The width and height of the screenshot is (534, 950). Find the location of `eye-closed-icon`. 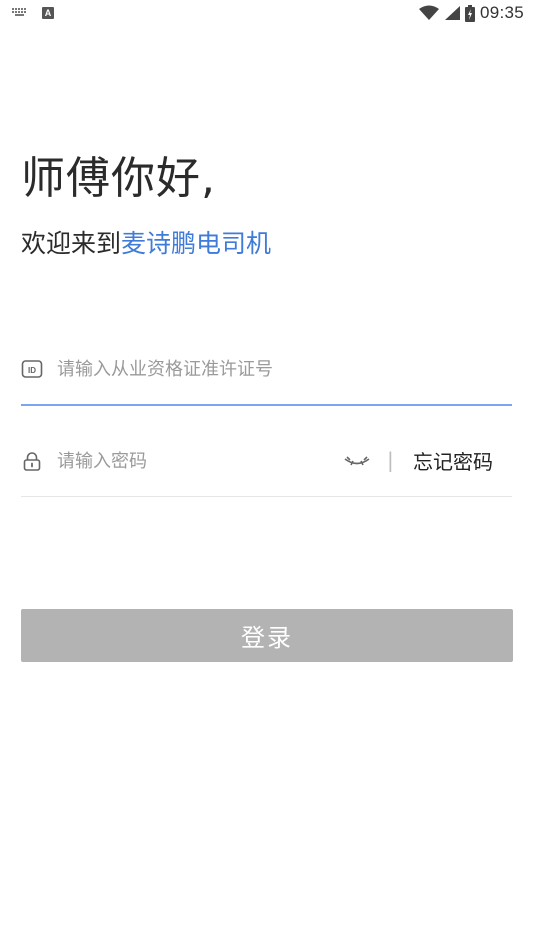

eye-closed-icon is located at coordinates (357, 461).